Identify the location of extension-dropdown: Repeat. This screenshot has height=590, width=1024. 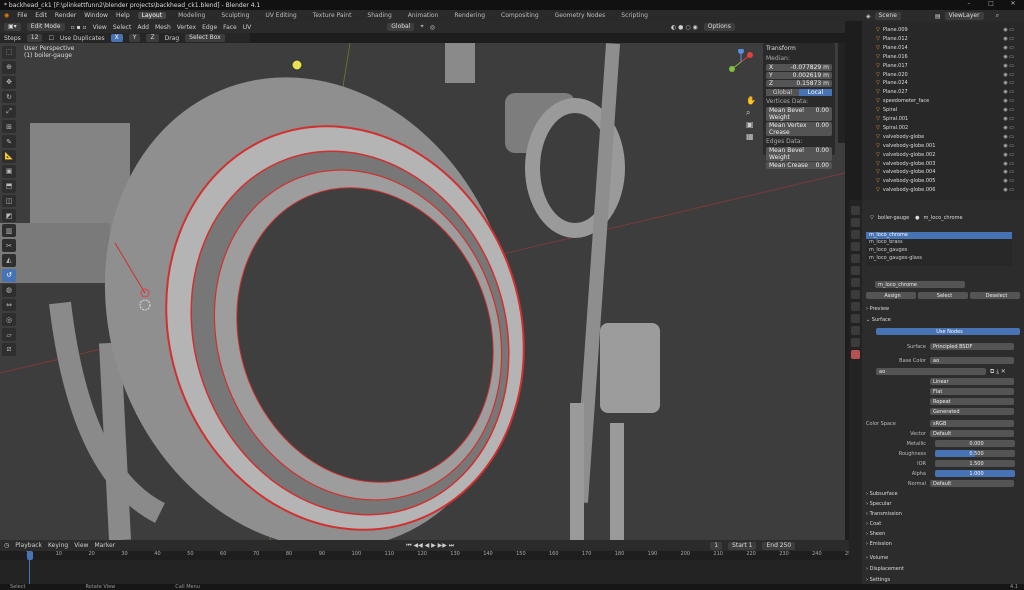
(972, 401).